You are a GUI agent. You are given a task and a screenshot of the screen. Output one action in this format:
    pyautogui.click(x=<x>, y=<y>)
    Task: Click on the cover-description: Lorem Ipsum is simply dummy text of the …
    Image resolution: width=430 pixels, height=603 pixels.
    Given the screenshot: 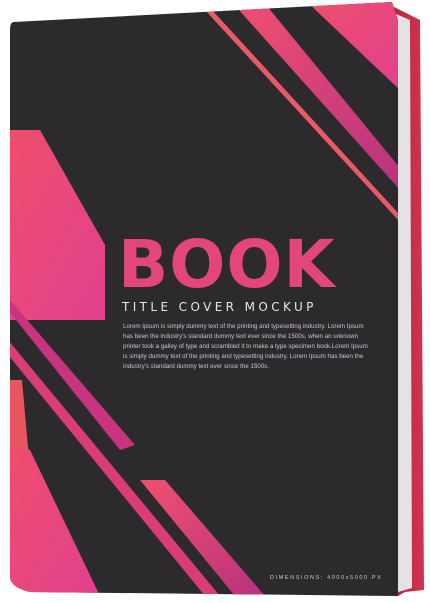 What is the action you would take?
    pyautogui.click(x=245, y=346)
    